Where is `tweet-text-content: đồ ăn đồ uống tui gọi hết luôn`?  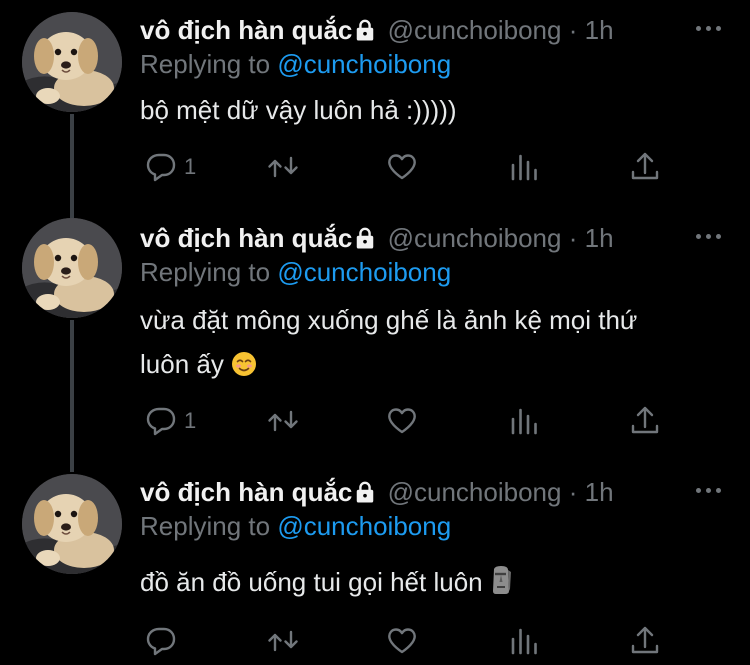
tweet-text-content: đồ ăn đồ uống tui gọi hết luôn is located at coordinates (311, 582).